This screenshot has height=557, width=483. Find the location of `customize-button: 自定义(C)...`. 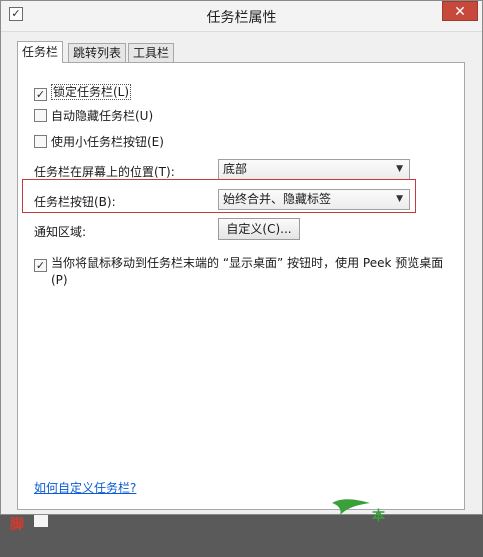

customize-button: 自定义(C)... is located at coordinates (259, 229).